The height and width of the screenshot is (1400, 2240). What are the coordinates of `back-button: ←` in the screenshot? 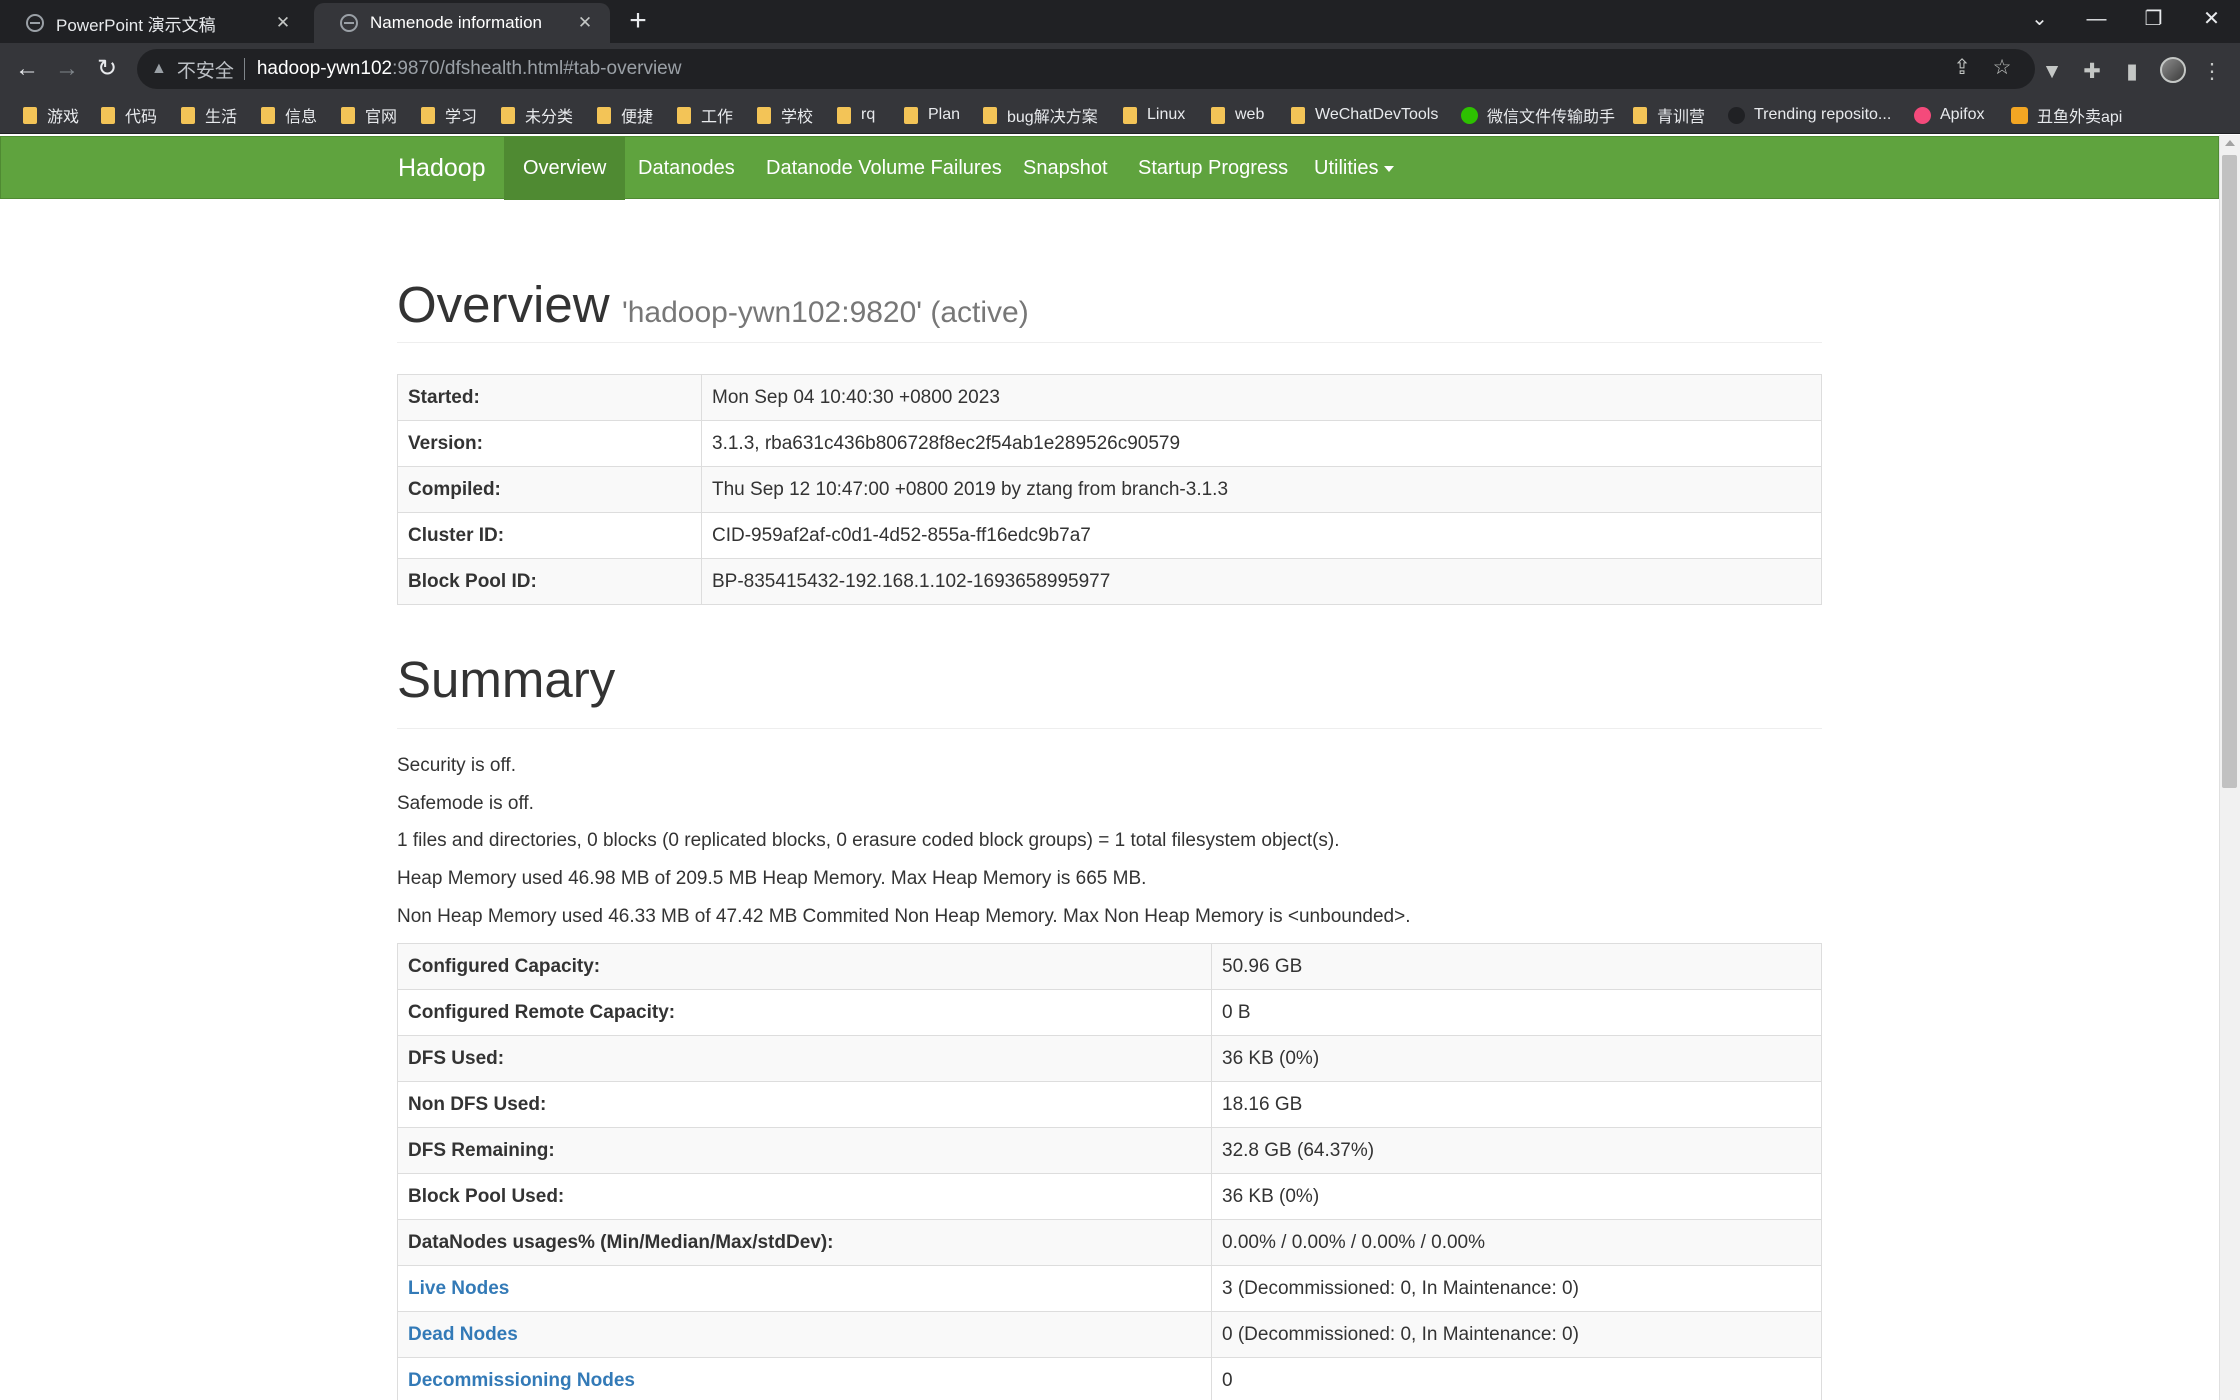 It's located at (27, 69).